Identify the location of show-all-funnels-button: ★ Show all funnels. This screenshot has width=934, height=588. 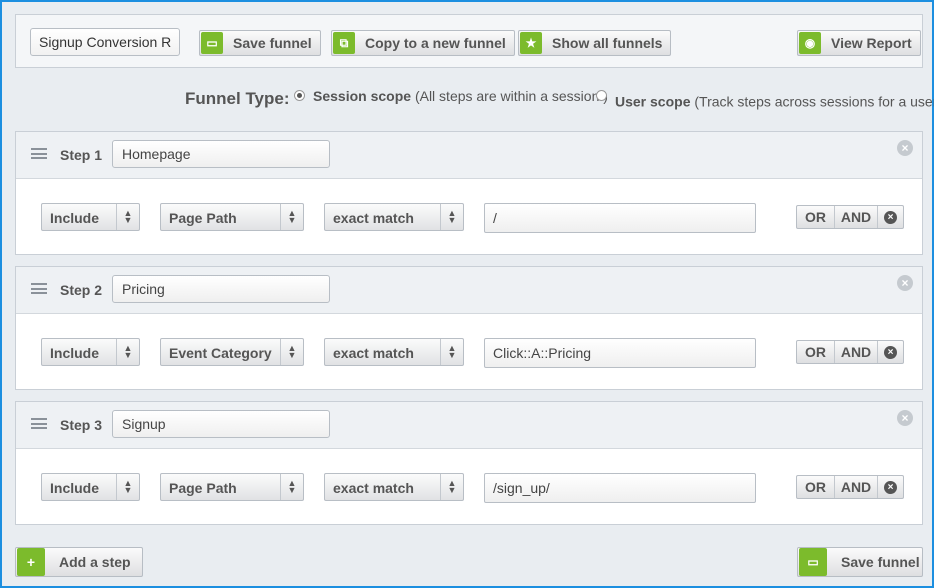
(595, 43).